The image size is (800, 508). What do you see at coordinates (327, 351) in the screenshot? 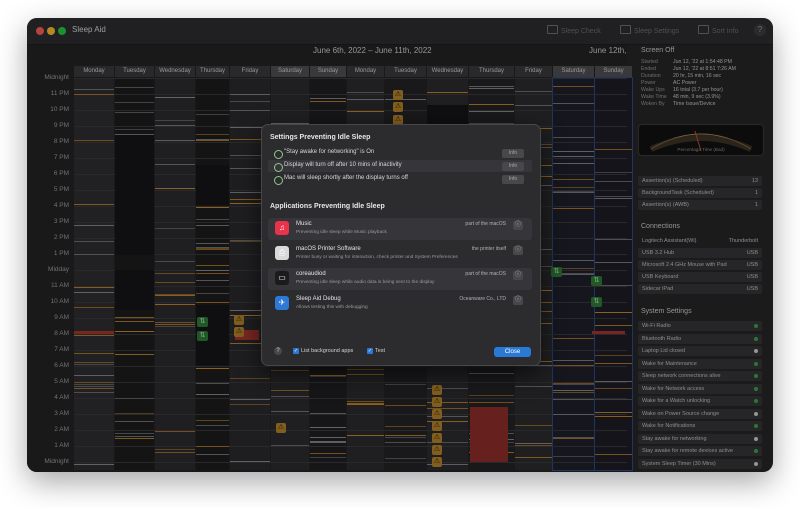
I see `list-background-apps-label: List background apps` at bounding box center [327, 351].